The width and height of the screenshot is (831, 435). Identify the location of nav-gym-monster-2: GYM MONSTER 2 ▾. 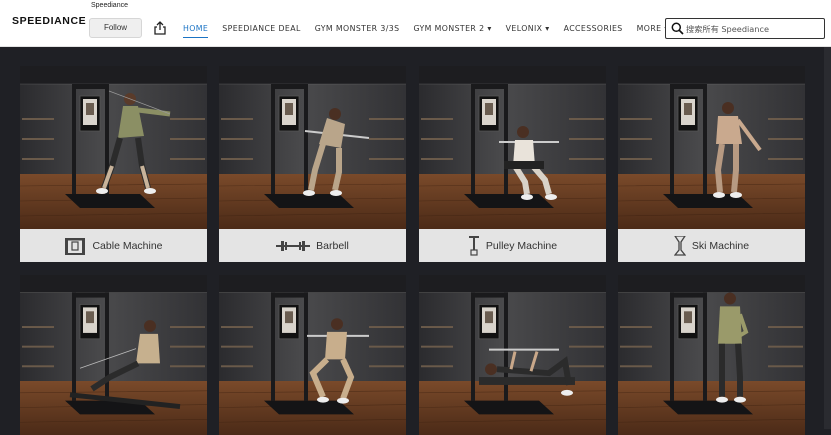
(452, 30).